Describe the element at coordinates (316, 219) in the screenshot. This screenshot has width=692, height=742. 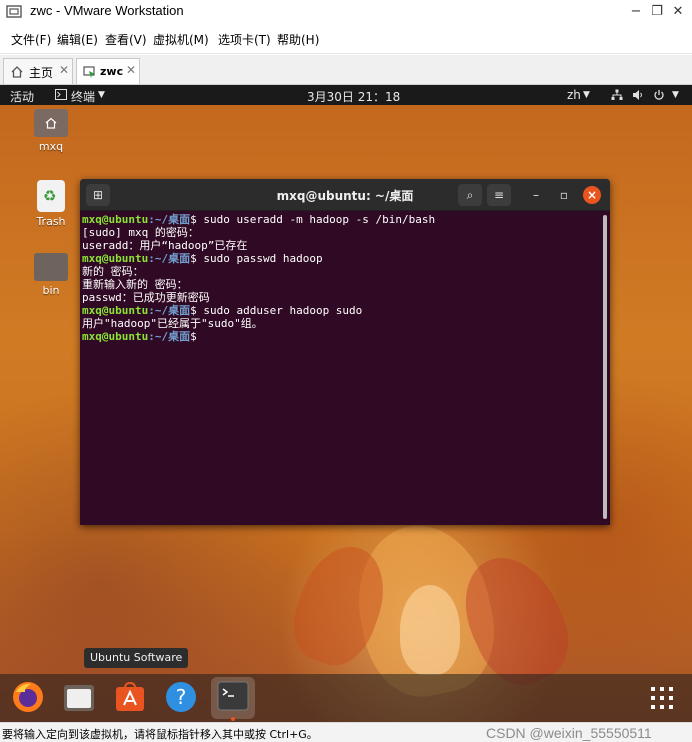
I see `command-text: sudo useradd -m hadoop -s /bin/bash` at that location.